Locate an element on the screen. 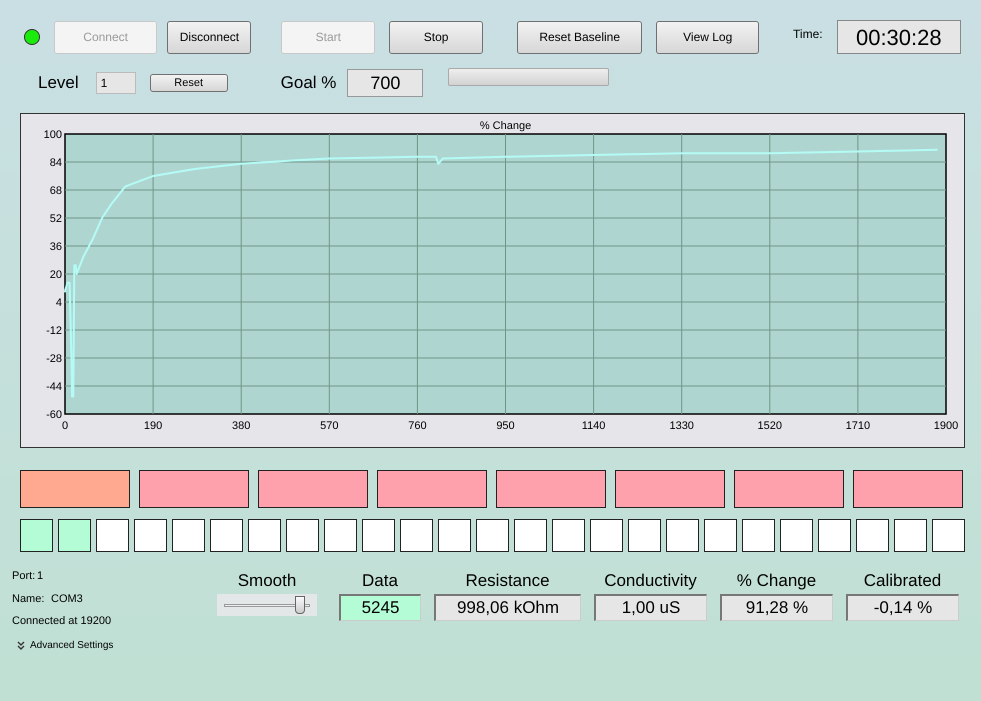 This screenshot has width=981, height=701. connection-status: Connected at 19200 is located at coordinates (62, 621).